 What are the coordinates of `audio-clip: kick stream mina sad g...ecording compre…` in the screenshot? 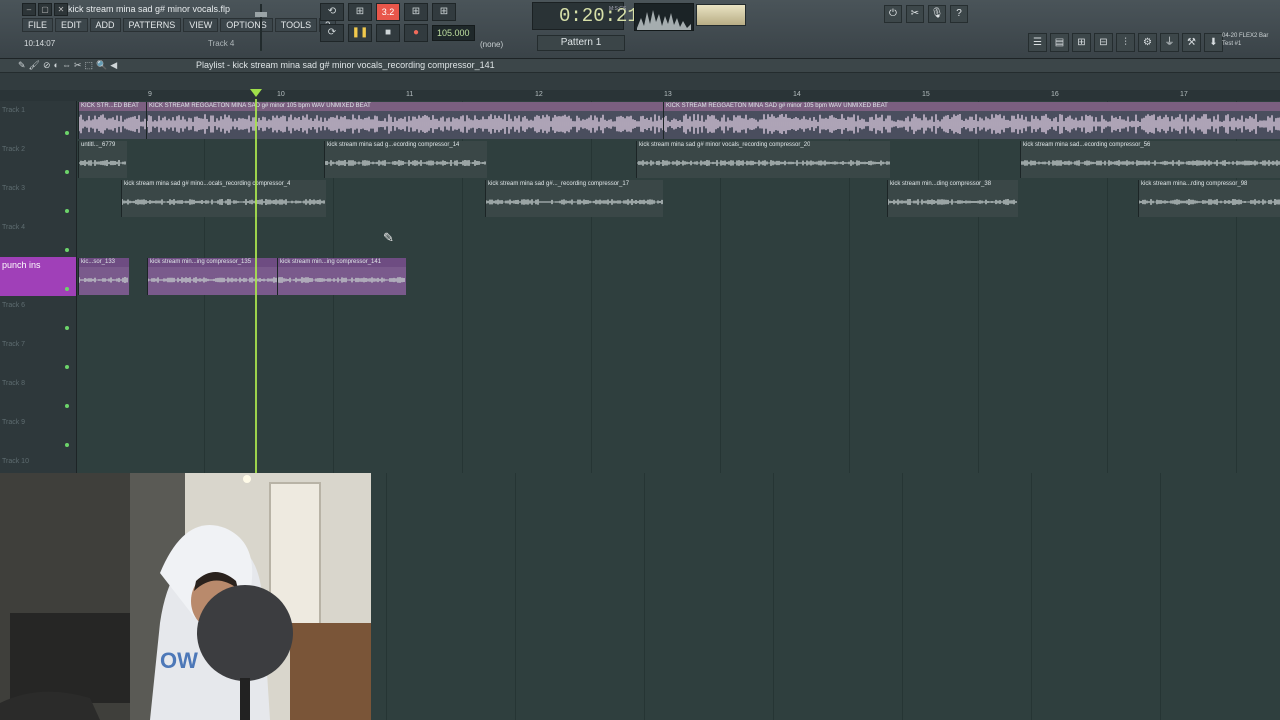 It's located at (405, 159).